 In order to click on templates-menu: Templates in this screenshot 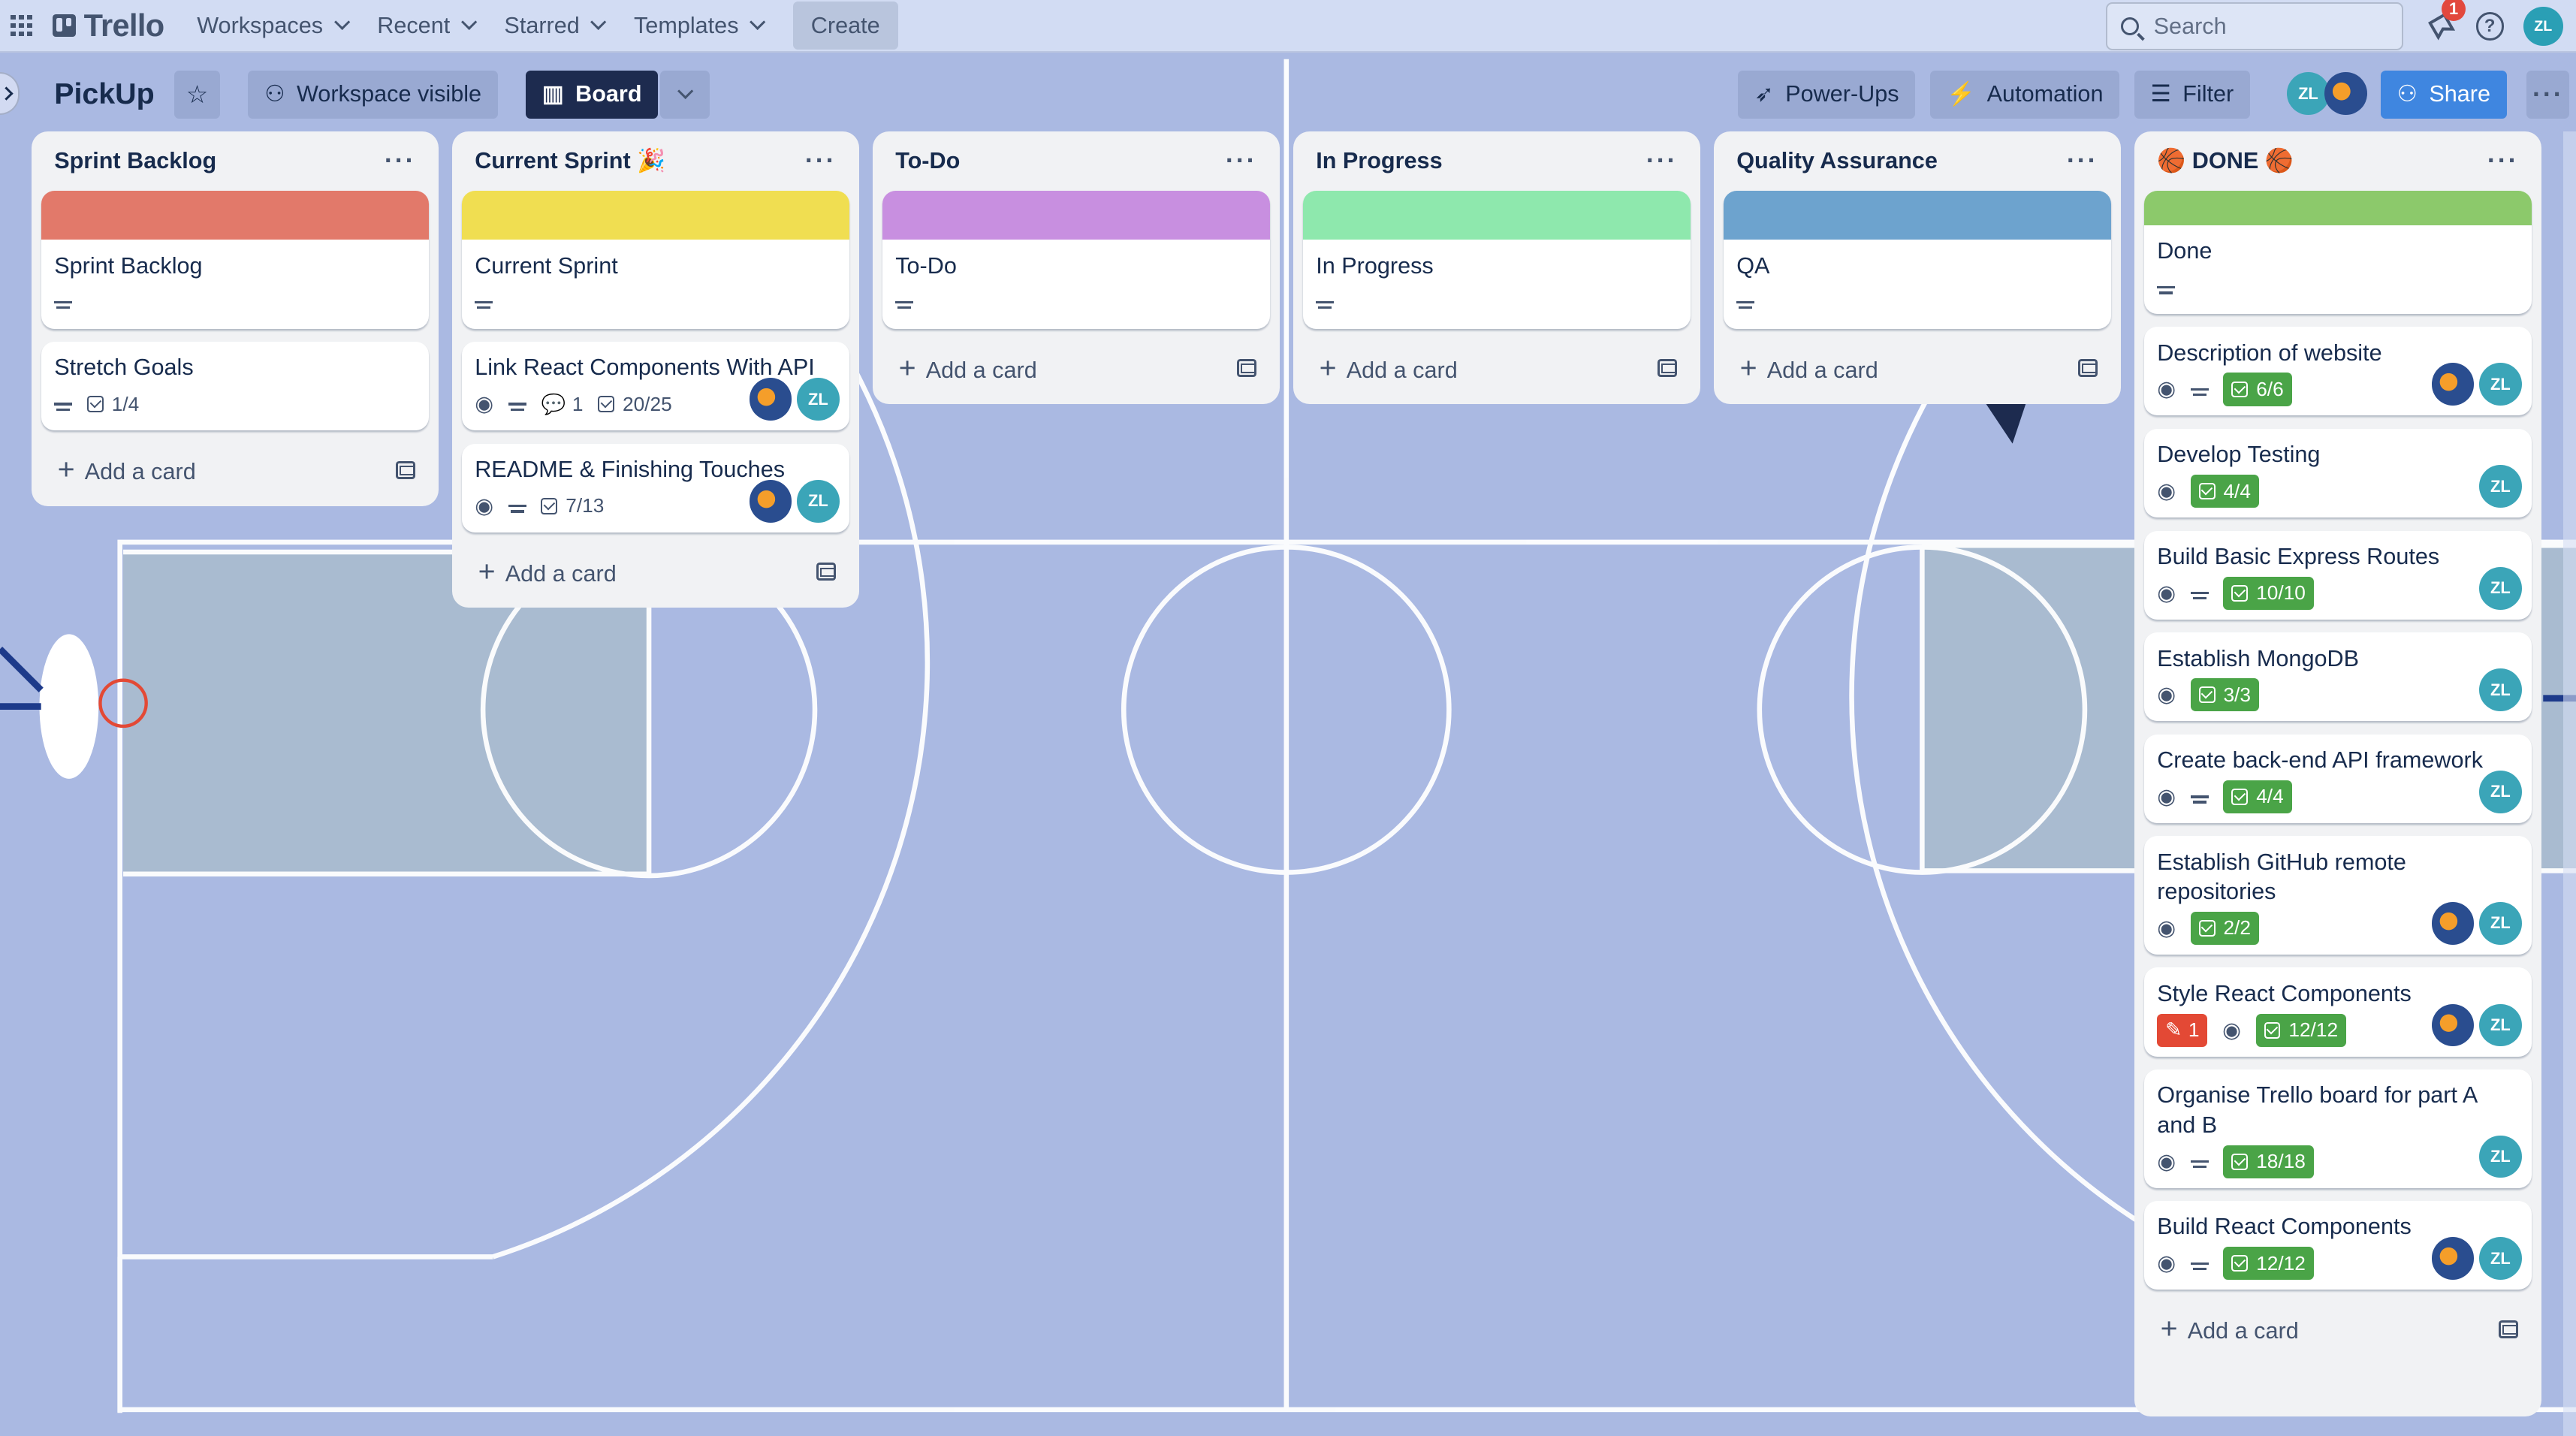, I will do `click(699, 25)`.